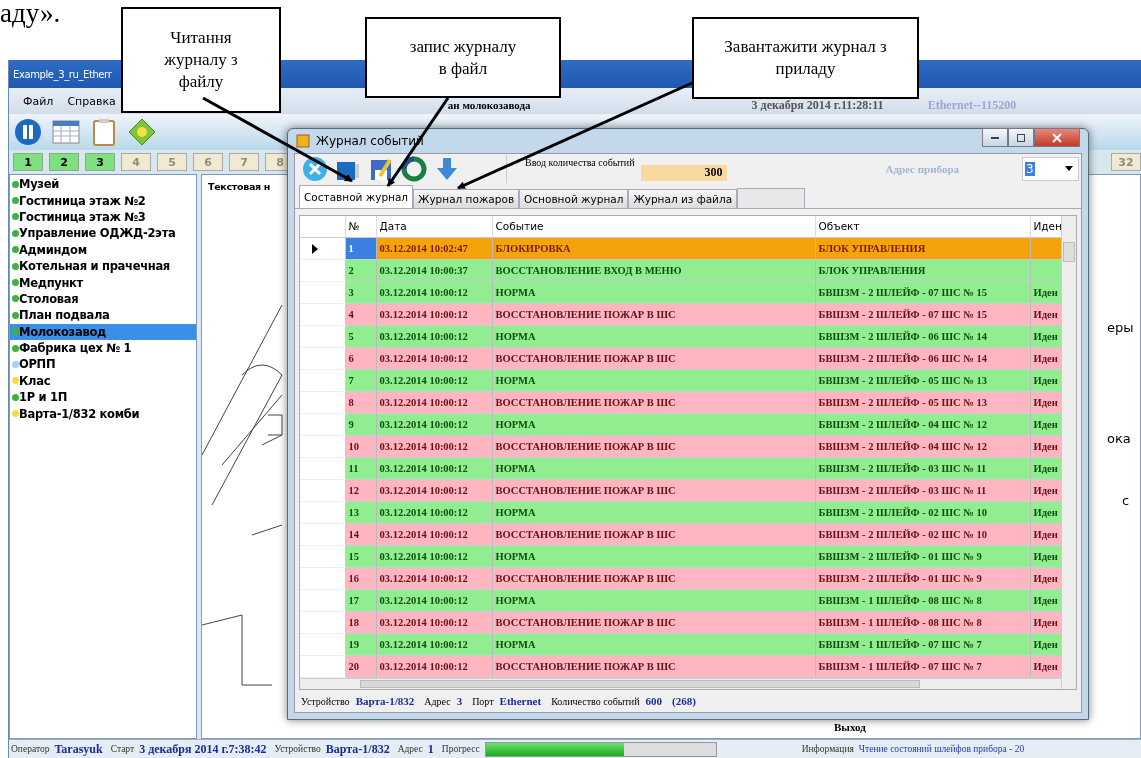 This screenshot has height=758, width=1141. I want to click on table-icon, so click(66, 132).